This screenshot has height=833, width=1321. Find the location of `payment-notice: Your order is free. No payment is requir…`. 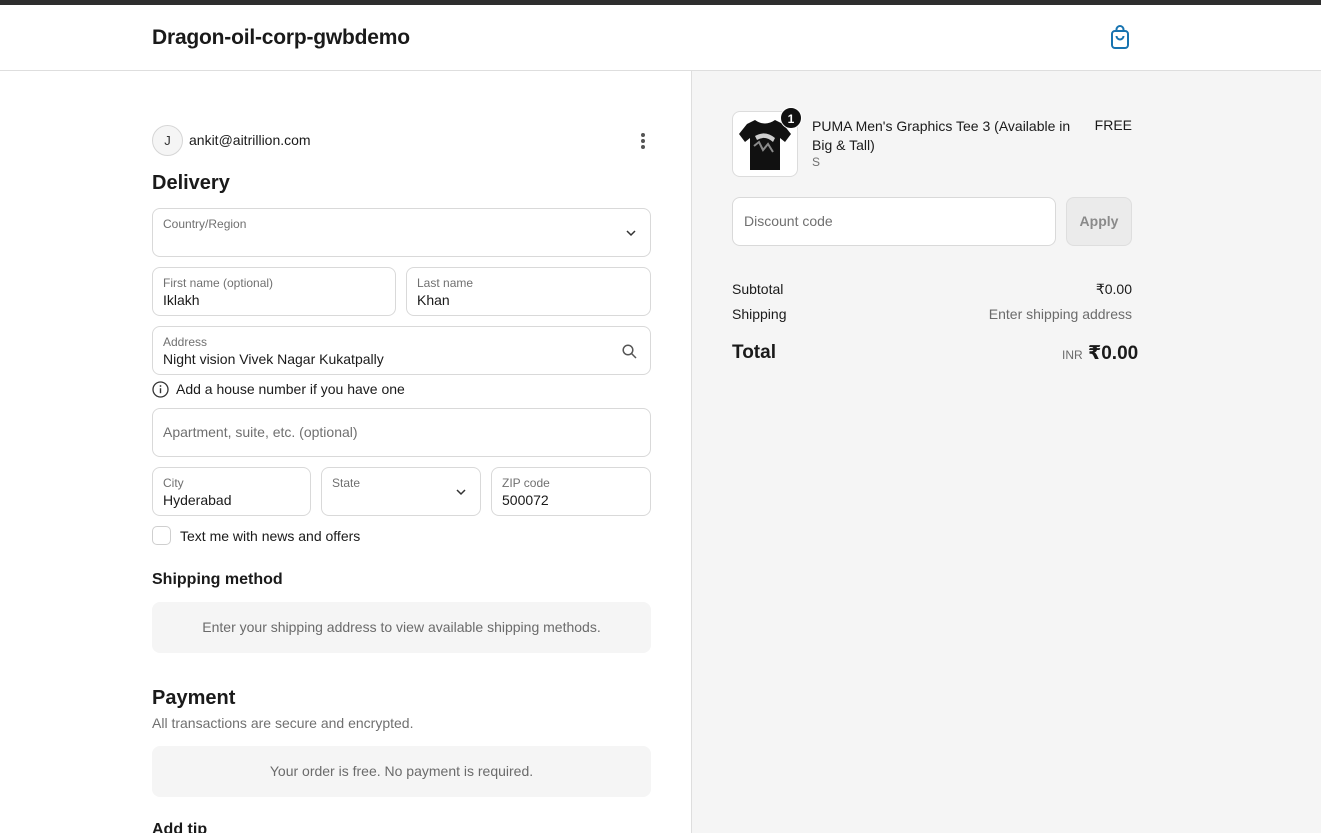

payment-notice: Your order is free. No payment is requir… is located at coordinates (401, 771).